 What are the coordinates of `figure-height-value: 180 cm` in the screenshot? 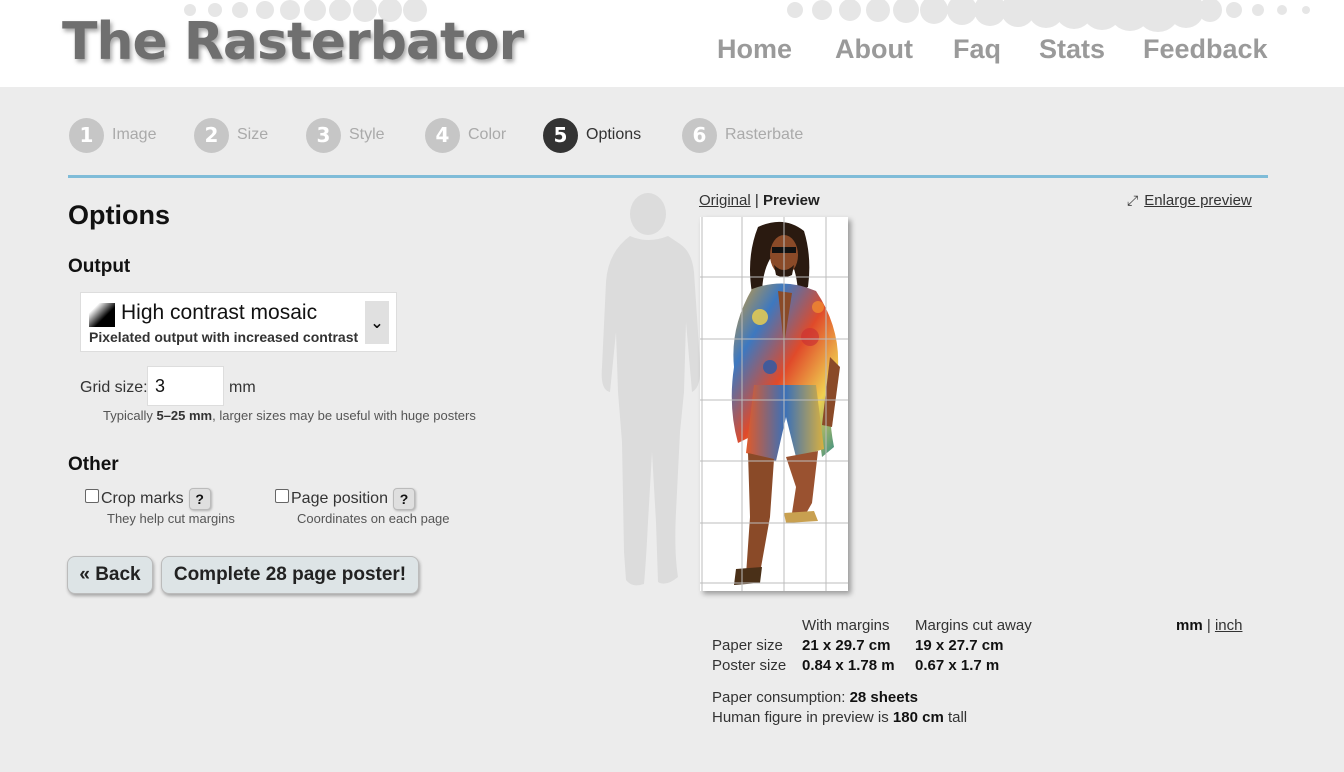 It's located at (918, 717).